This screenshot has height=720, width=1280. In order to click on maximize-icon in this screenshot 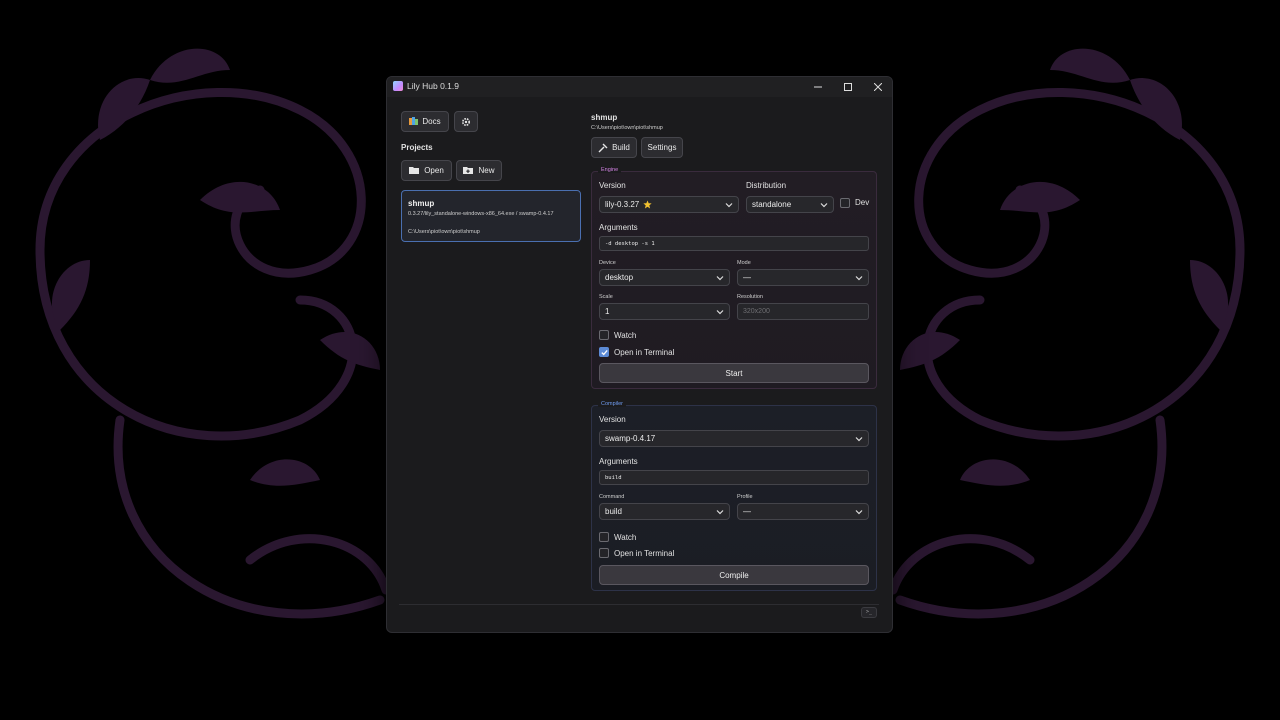, I will do `click(848, 87)`.